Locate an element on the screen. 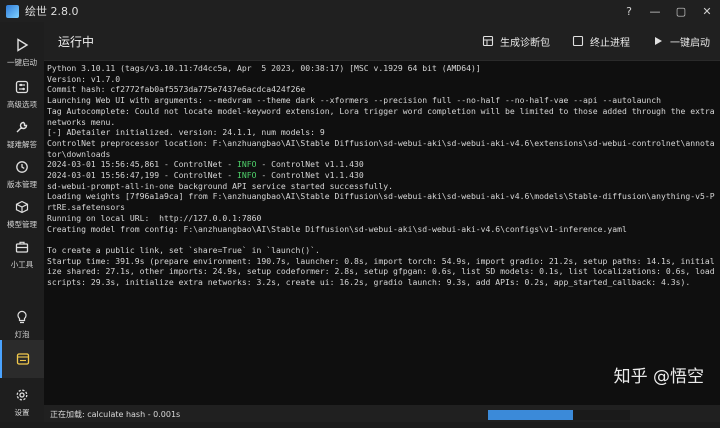  status-bar: 正在加载: calculate hash - 0.001s is located at coordinates (382, 414).